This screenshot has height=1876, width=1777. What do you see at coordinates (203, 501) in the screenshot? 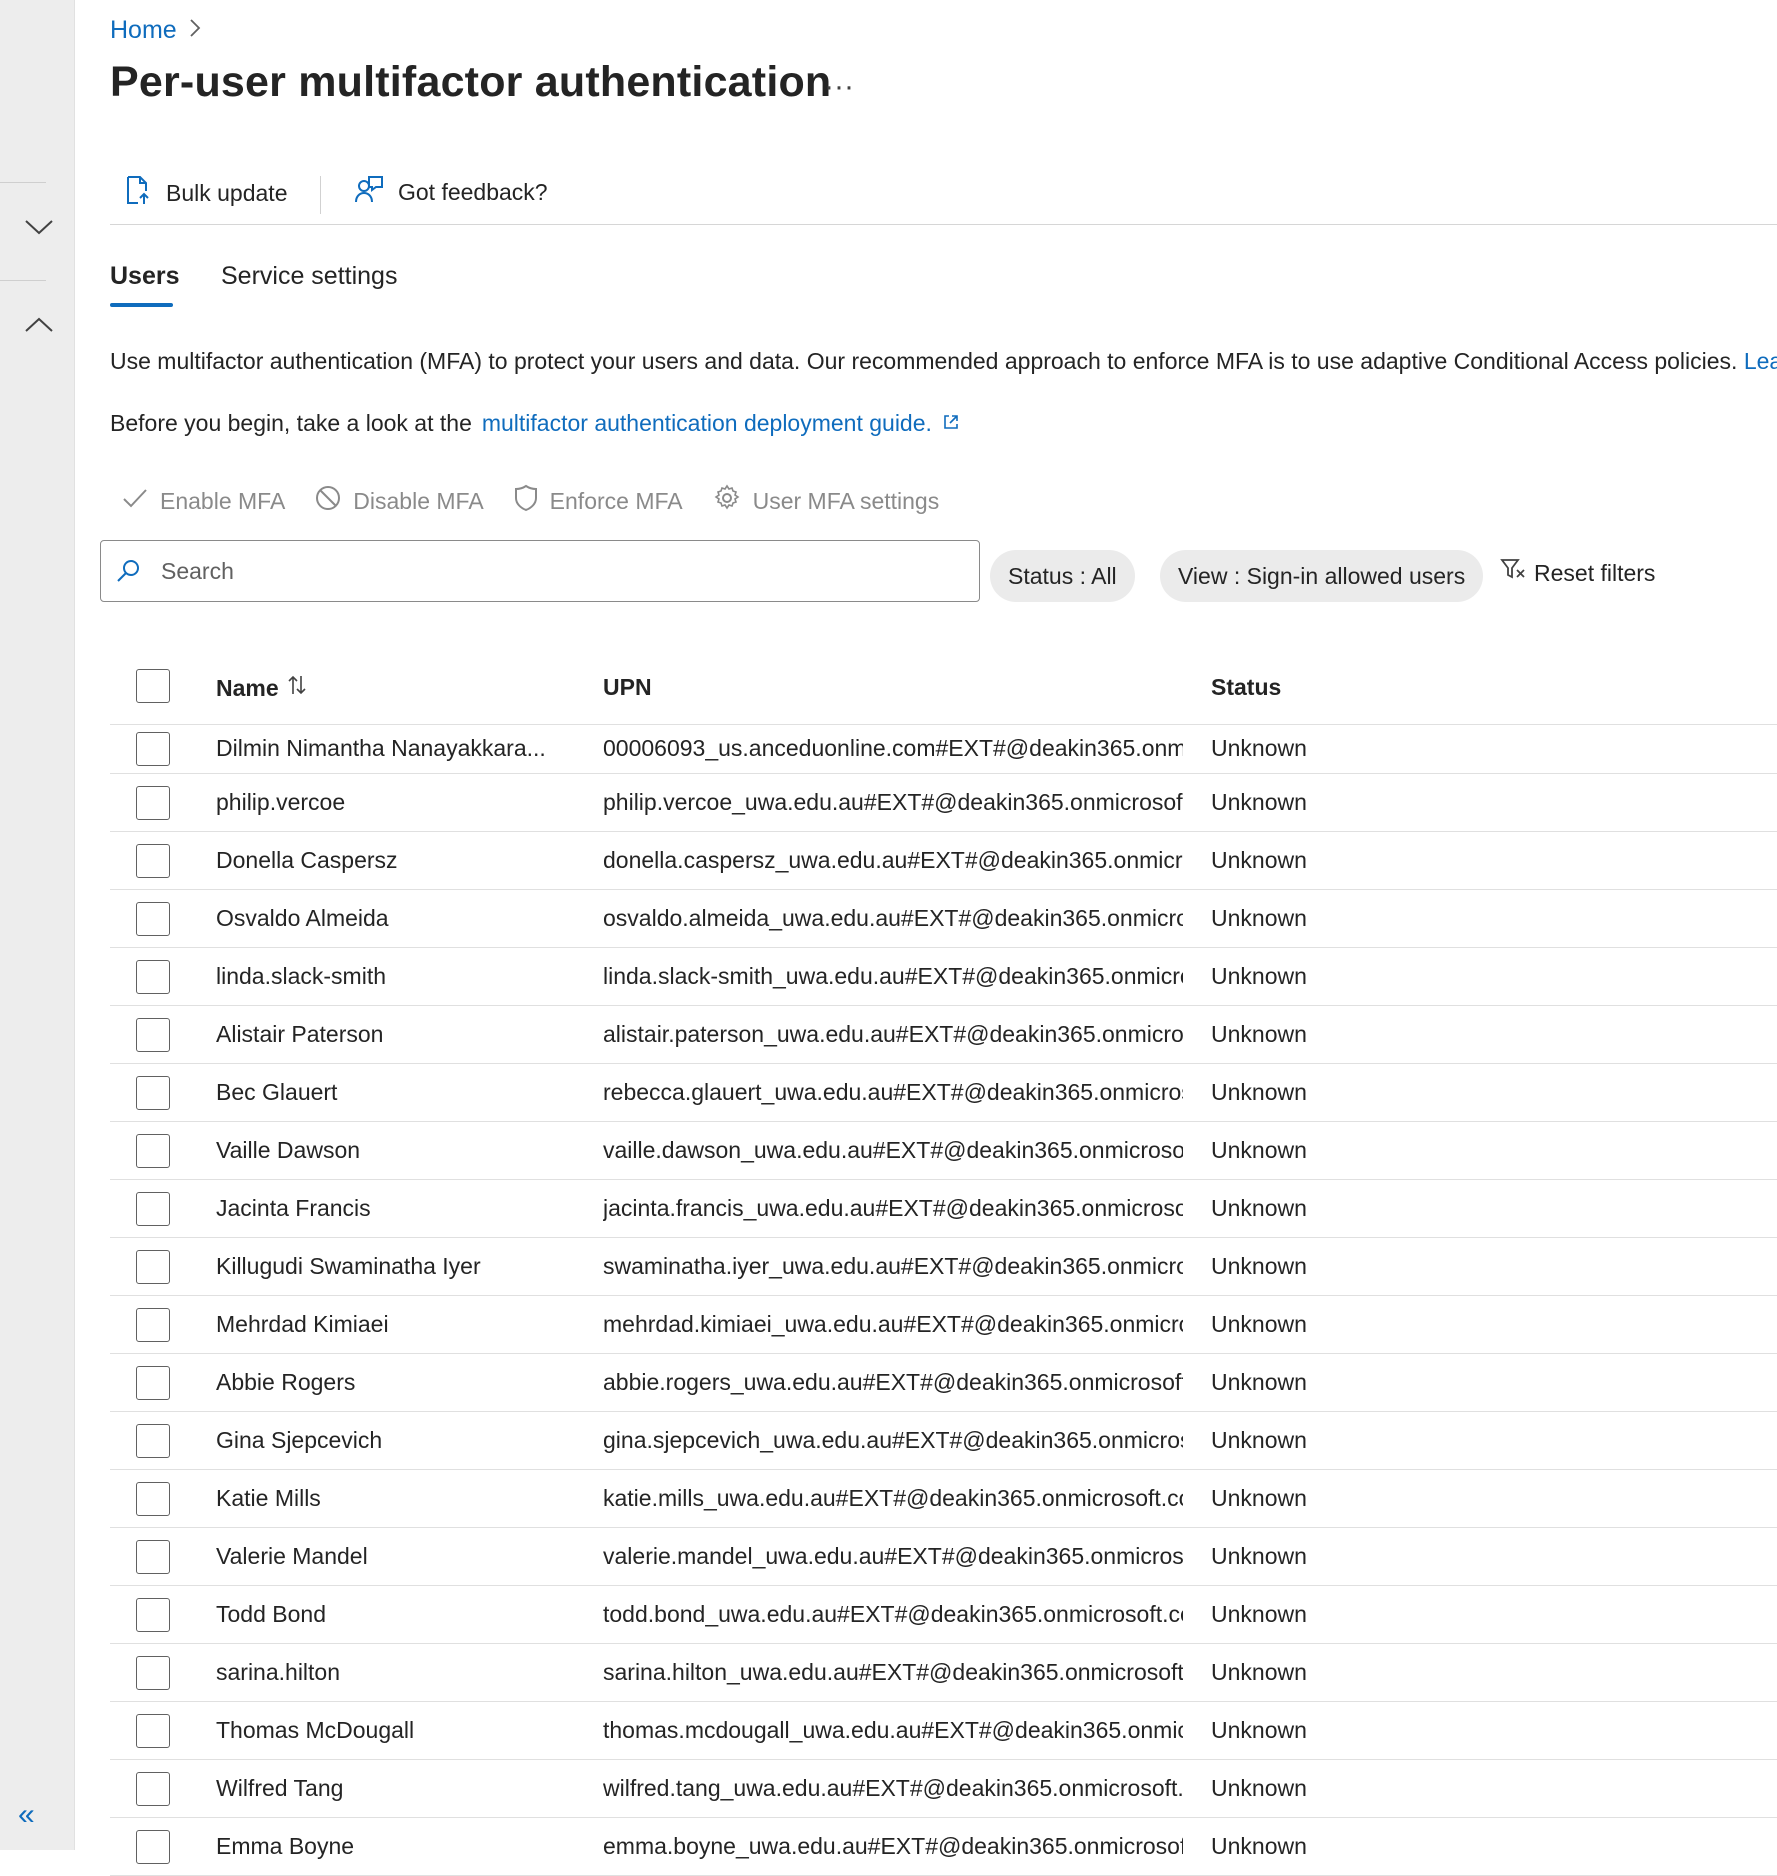
I see `enable-mfa-button: Enable MFA` at bounding box center [203, 501].